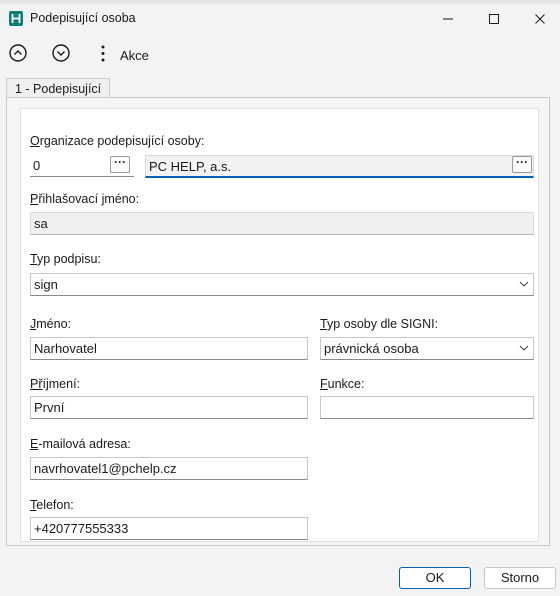 Image resolution: width=560 pixels, height=596 pixels. I want to click on organization-name-browse-button: ···, so click(522, 164).